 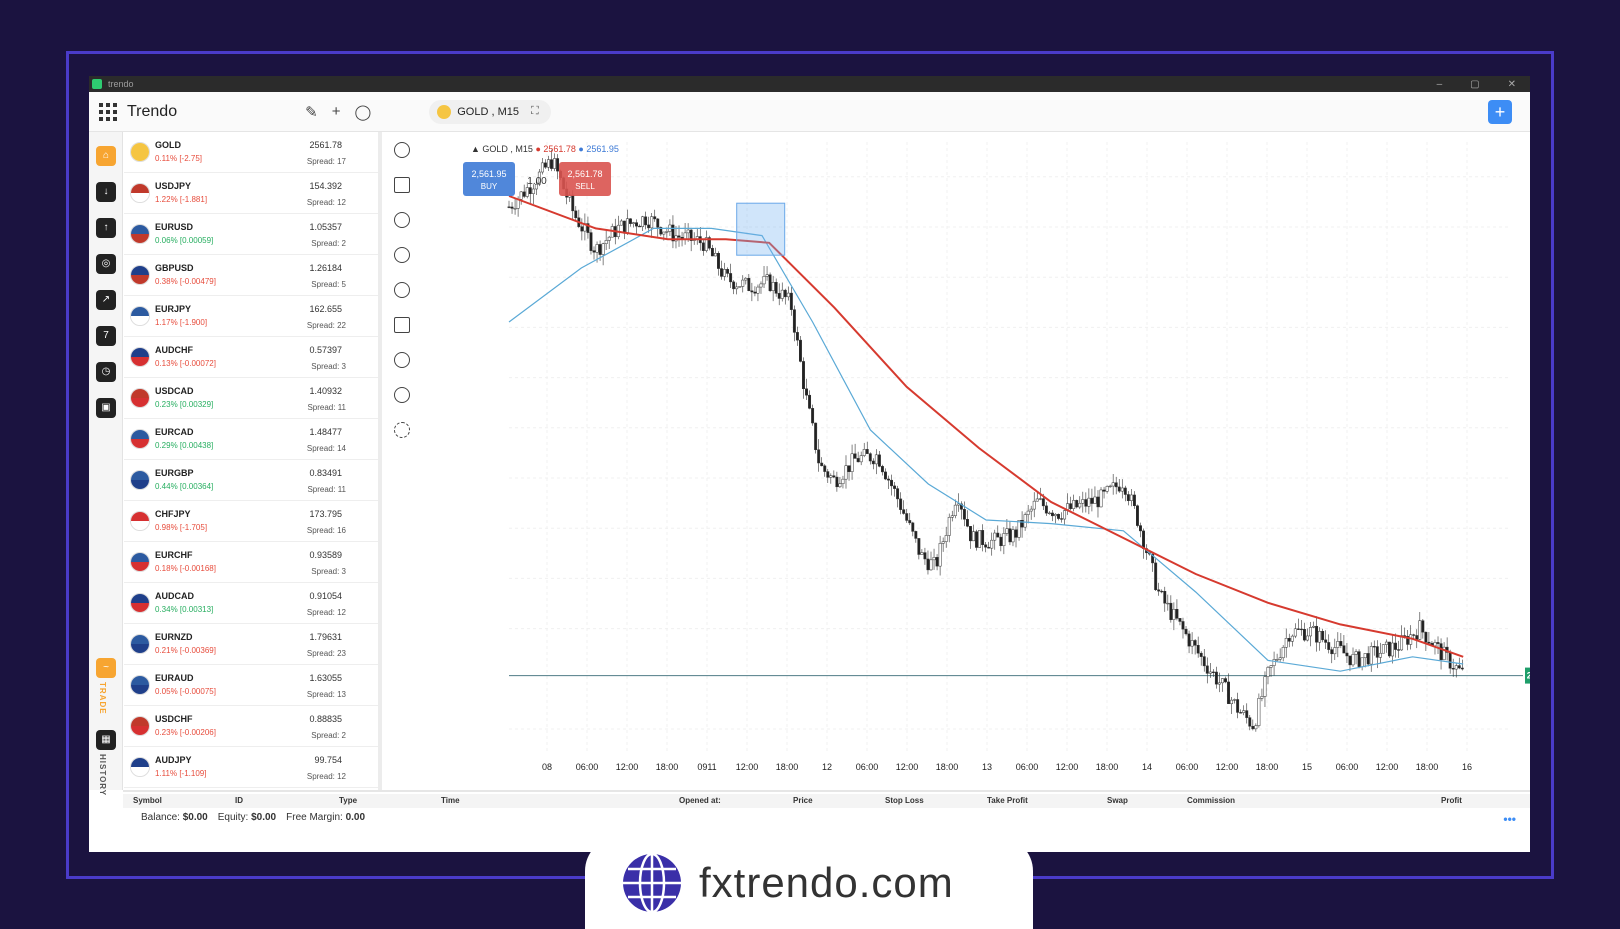 What do you see at coordinates (178, 158) in the screenshot?
I see `watchlist-change: 0.11% [-2.75]` at bounding box center [178, 158].